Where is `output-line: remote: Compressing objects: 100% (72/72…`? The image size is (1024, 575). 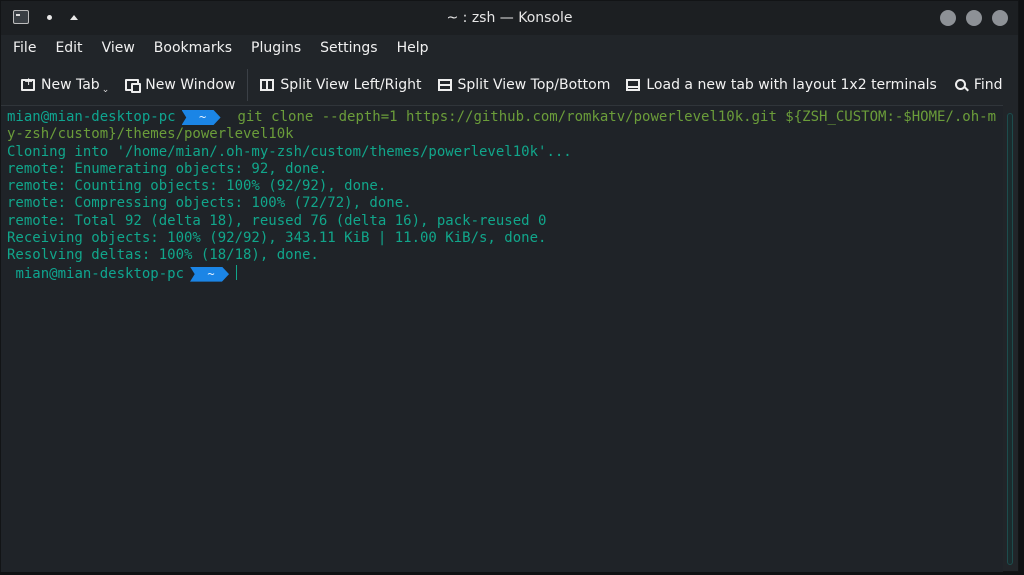 output-line: remote: Compressing objects: 100% (72/72… is located at coordinates (209, 203).